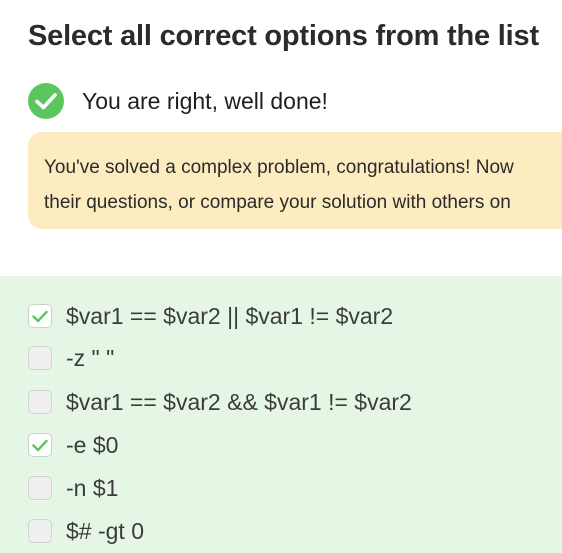 Image resolution: width=562 pixels, height=553 pixels. What do you see at coordinates (90, 357) in the screenshot?
I see `option-label: -z " "` at bounding box center [90, 357].